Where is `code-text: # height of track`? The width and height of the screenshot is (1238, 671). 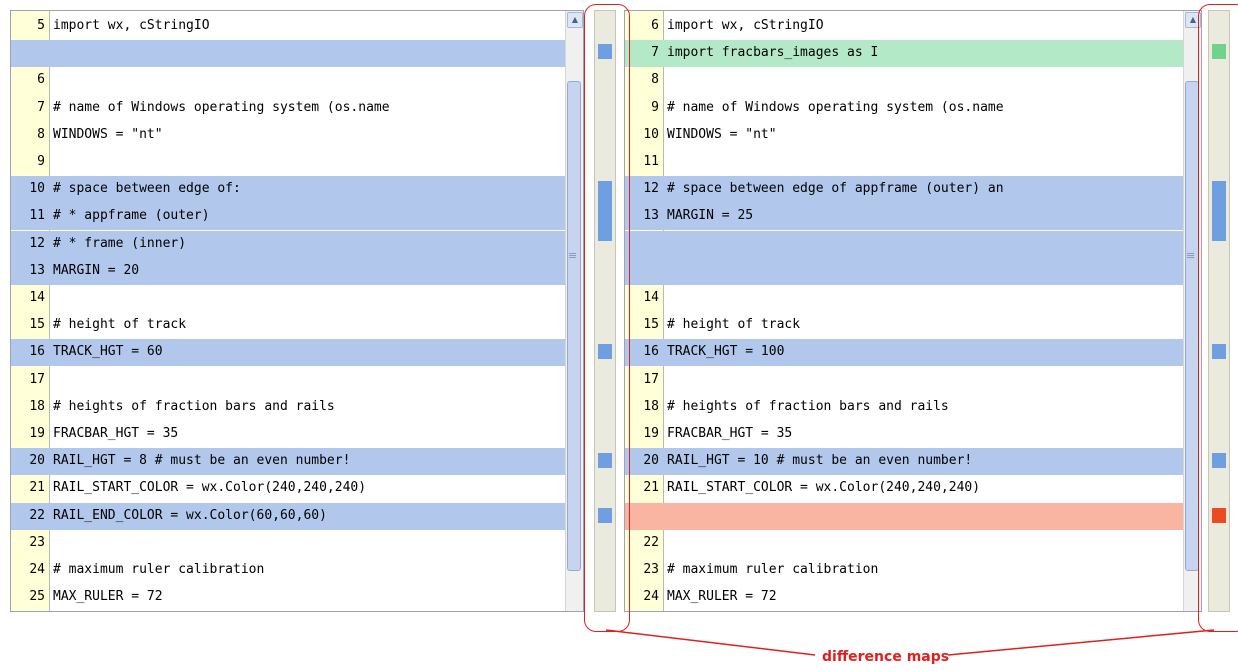
code-text: # height of track is located at coordinates (120, 325).